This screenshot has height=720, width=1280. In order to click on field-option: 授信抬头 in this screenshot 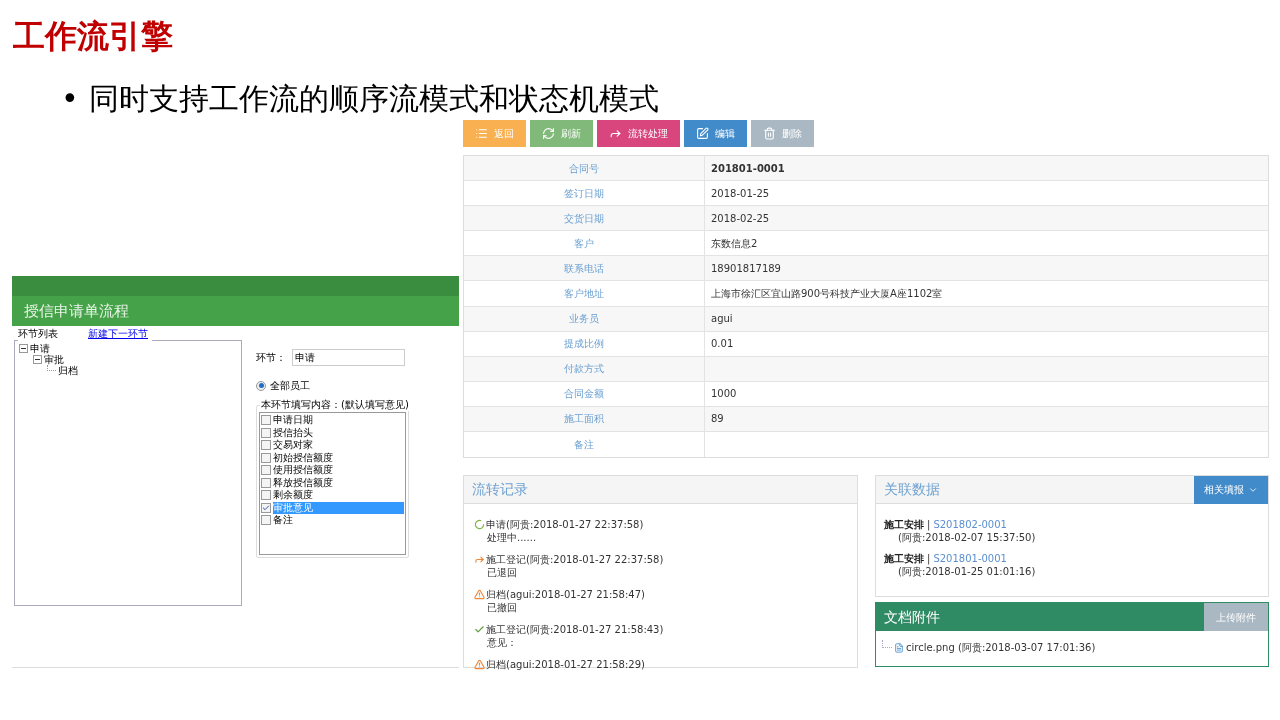, I will do `click(338, 432)`.